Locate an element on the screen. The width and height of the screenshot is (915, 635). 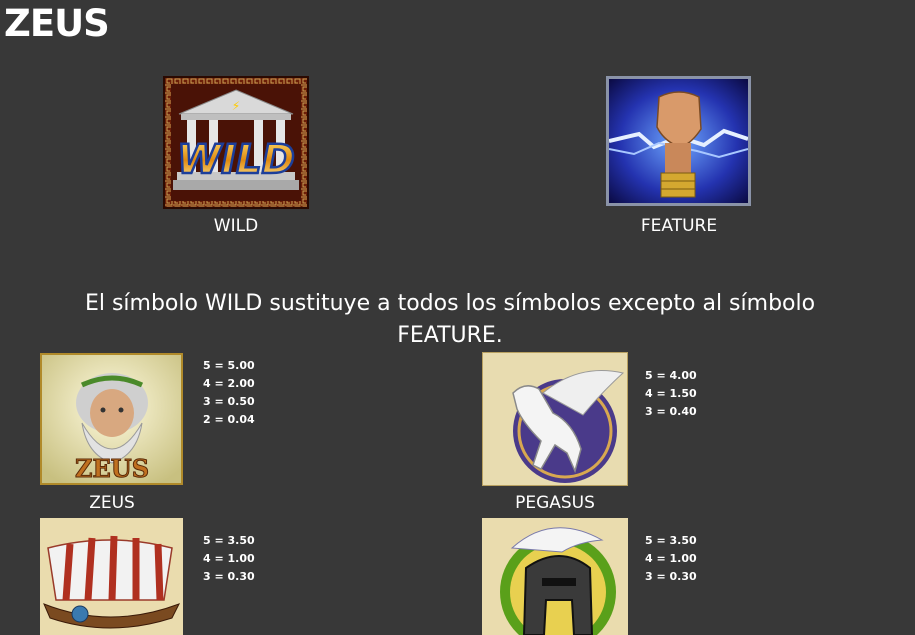
pay-3: 3 = 0.40 is located at coordinates (671, 411).